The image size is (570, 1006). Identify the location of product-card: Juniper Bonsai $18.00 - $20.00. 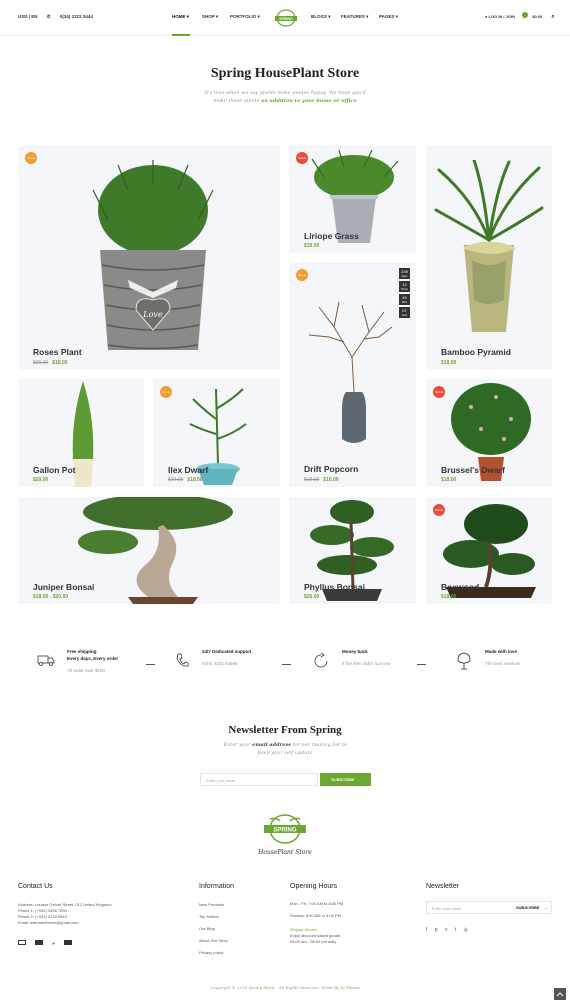
(149, 550).